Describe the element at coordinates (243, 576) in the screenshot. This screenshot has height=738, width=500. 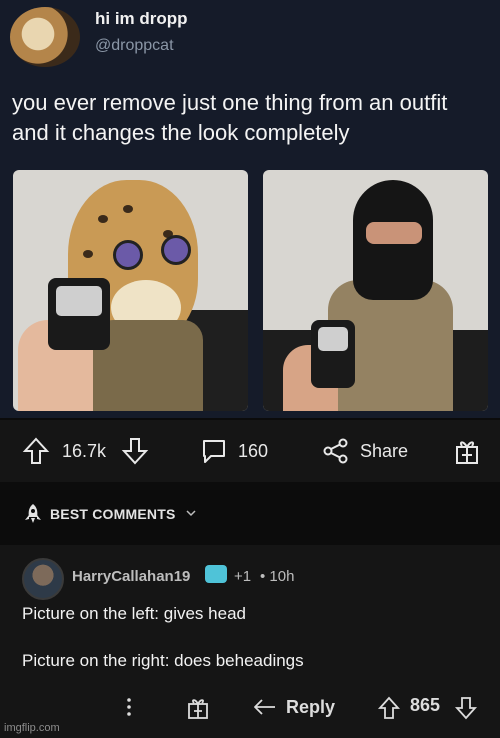
I see `comment-karma: +1` at that location.